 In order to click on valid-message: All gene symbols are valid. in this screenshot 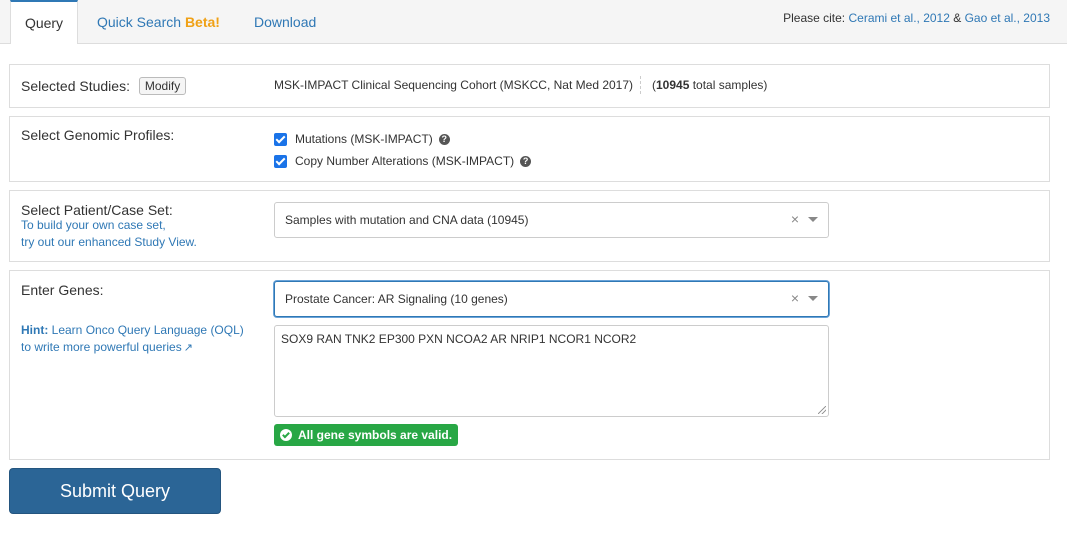, I will do `click(375, 435)`.